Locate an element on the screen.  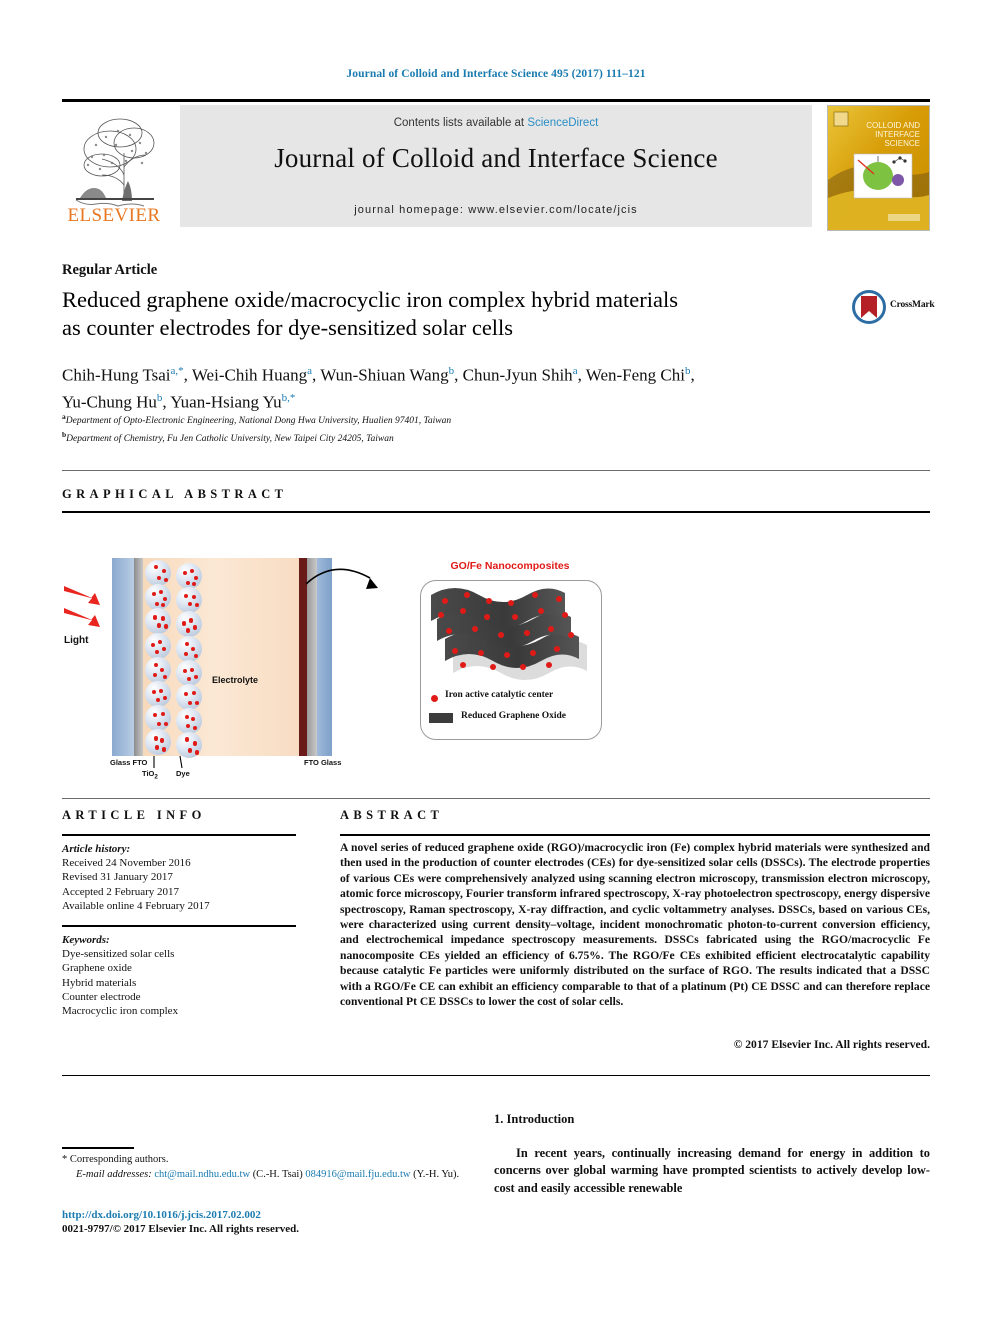
journal-title: Journal of Colloid and Interface Science is located at coordinates (496, 158).